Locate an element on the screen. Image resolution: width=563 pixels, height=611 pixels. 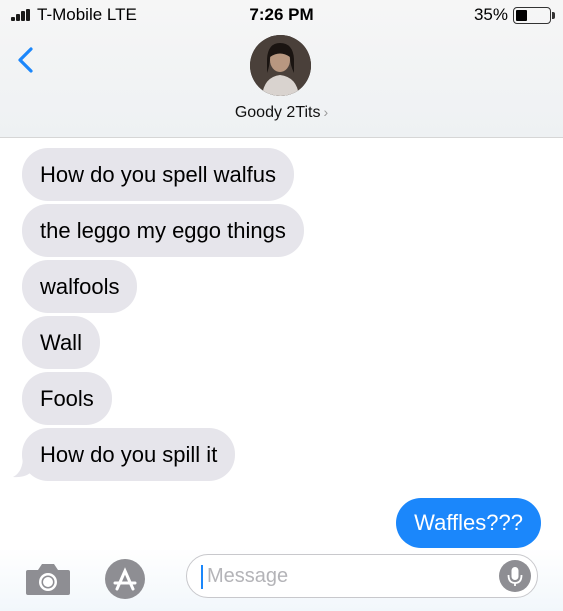
chevron-left-icon is located at coordinates (27, 60).